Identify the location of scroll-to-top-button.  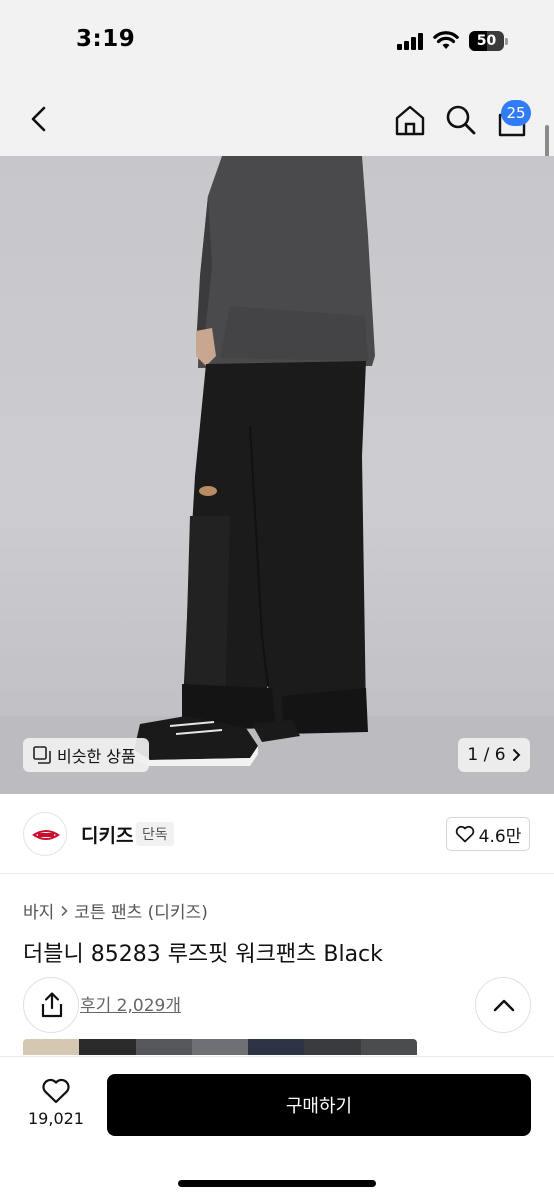
(503, 1005).